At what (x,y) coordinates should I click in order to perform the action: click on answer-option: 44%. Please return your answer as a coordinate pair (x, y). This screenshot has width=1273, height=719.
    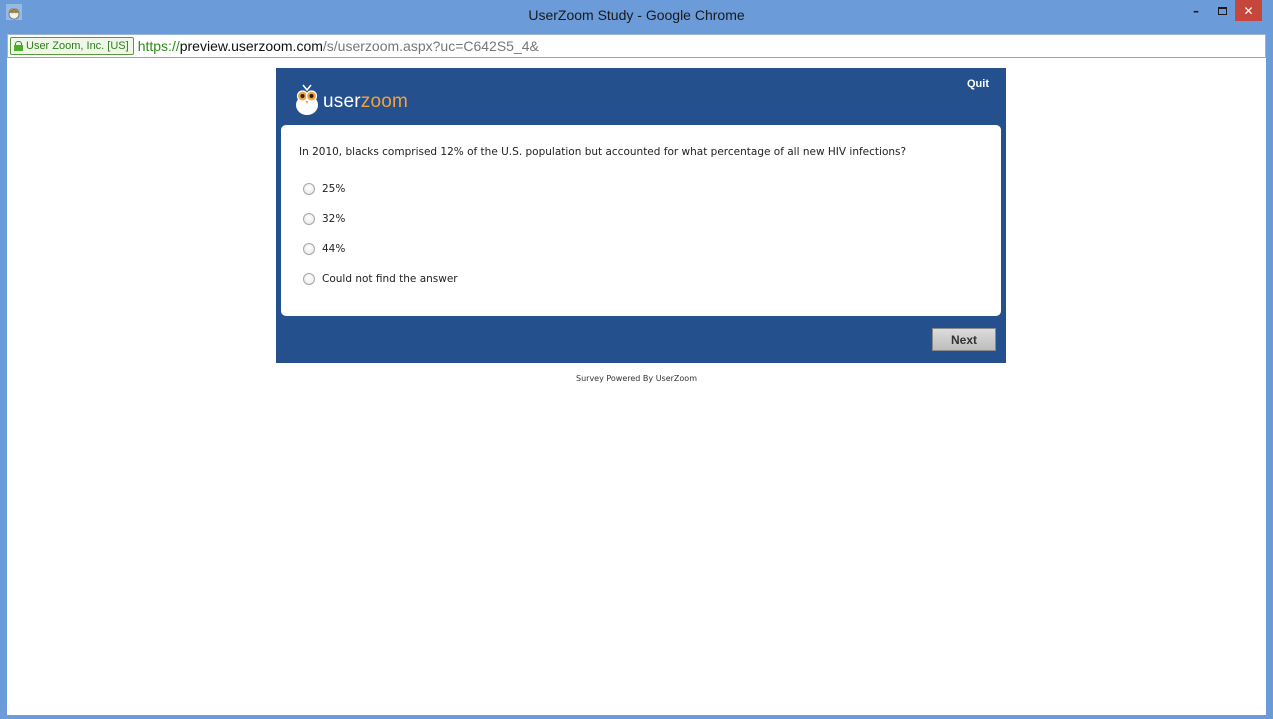
    Looking at the image, I should click on (324, 249).